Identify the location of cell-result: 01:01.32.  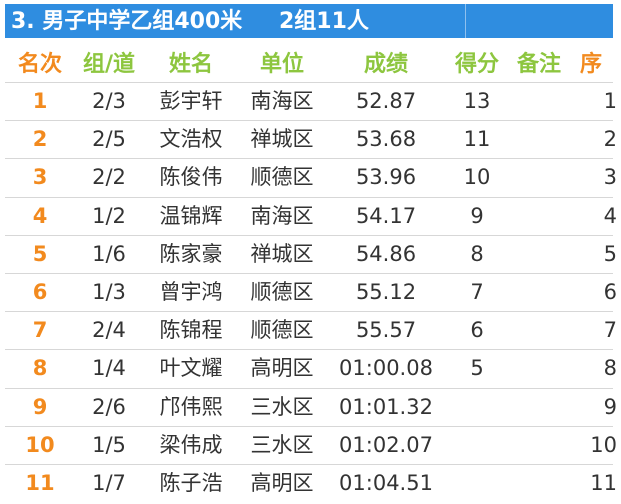
(386, 407).